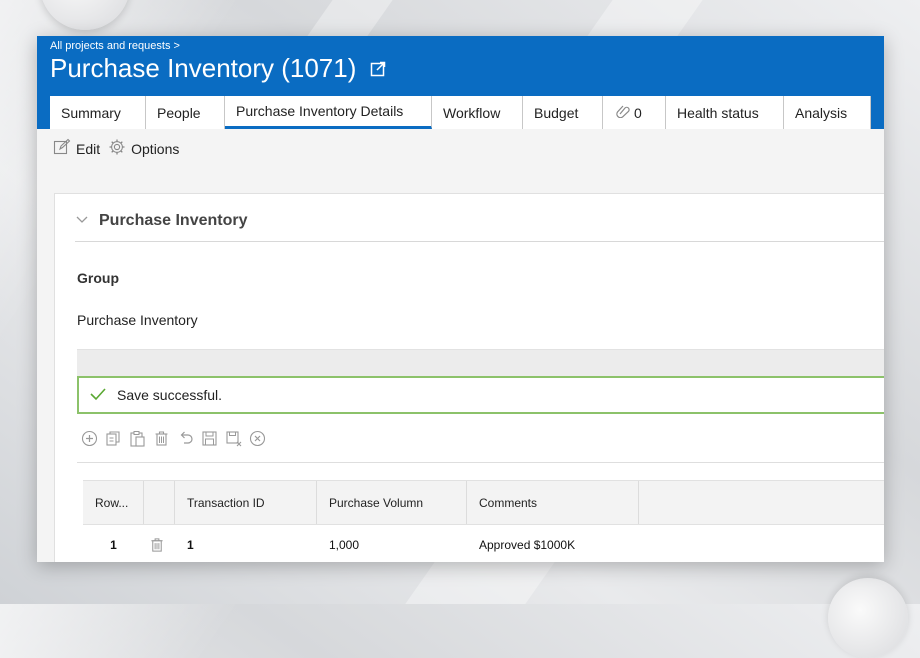  I want to click on success-message-text: Save successful., so click(170, 395).